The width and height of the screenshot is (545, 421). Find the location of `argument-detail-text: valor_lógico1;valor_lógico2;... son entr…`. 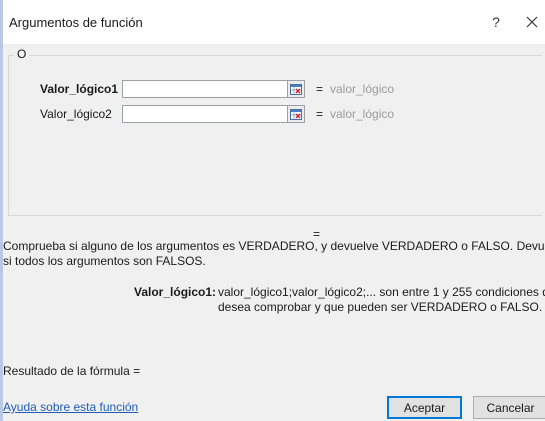

argument-detail-text: valor_lógico1;valor_lógico2;... son entr… is located at coordinates (381, 300).